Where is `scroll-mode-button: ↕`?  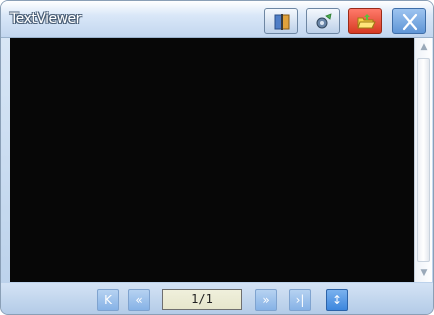 scroll-mode-button: ↕ is located at coordinates (337, 300).